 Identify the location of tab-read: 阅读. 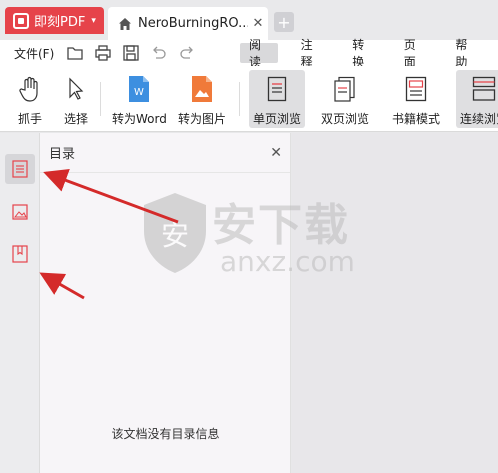
(259, 53).